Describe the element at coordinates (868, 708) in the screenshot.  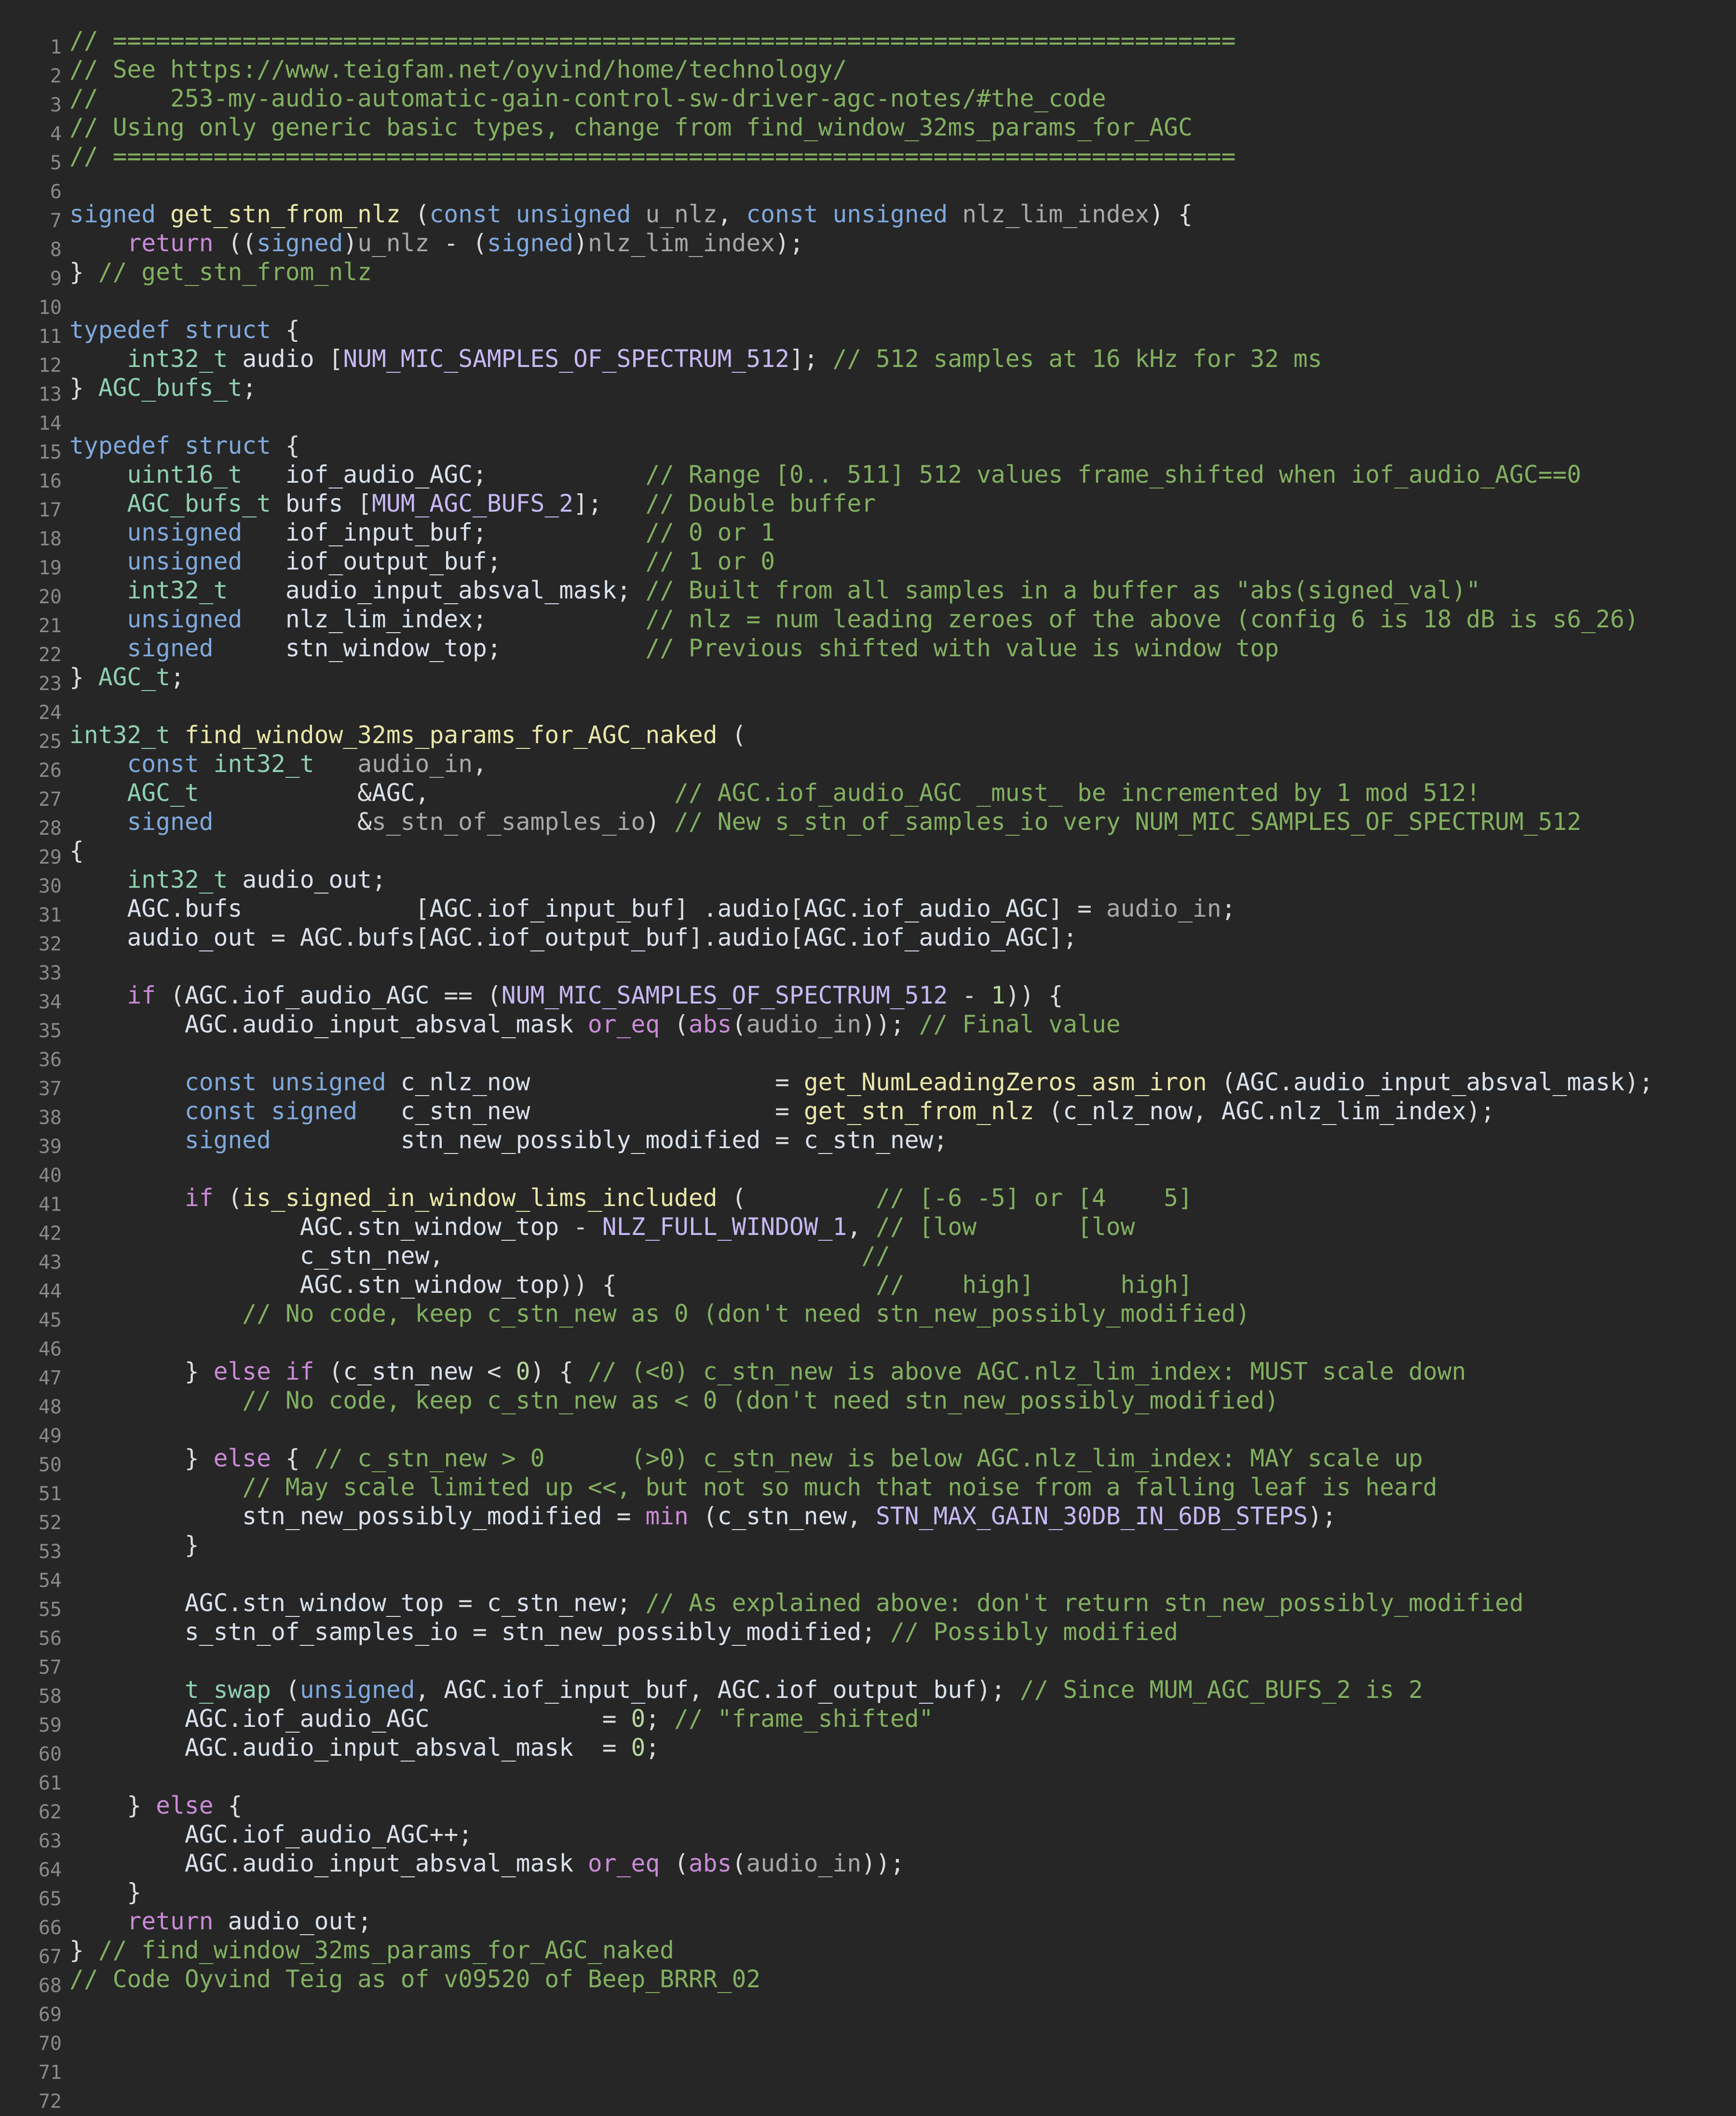
I see `code-line: 24` at that location.